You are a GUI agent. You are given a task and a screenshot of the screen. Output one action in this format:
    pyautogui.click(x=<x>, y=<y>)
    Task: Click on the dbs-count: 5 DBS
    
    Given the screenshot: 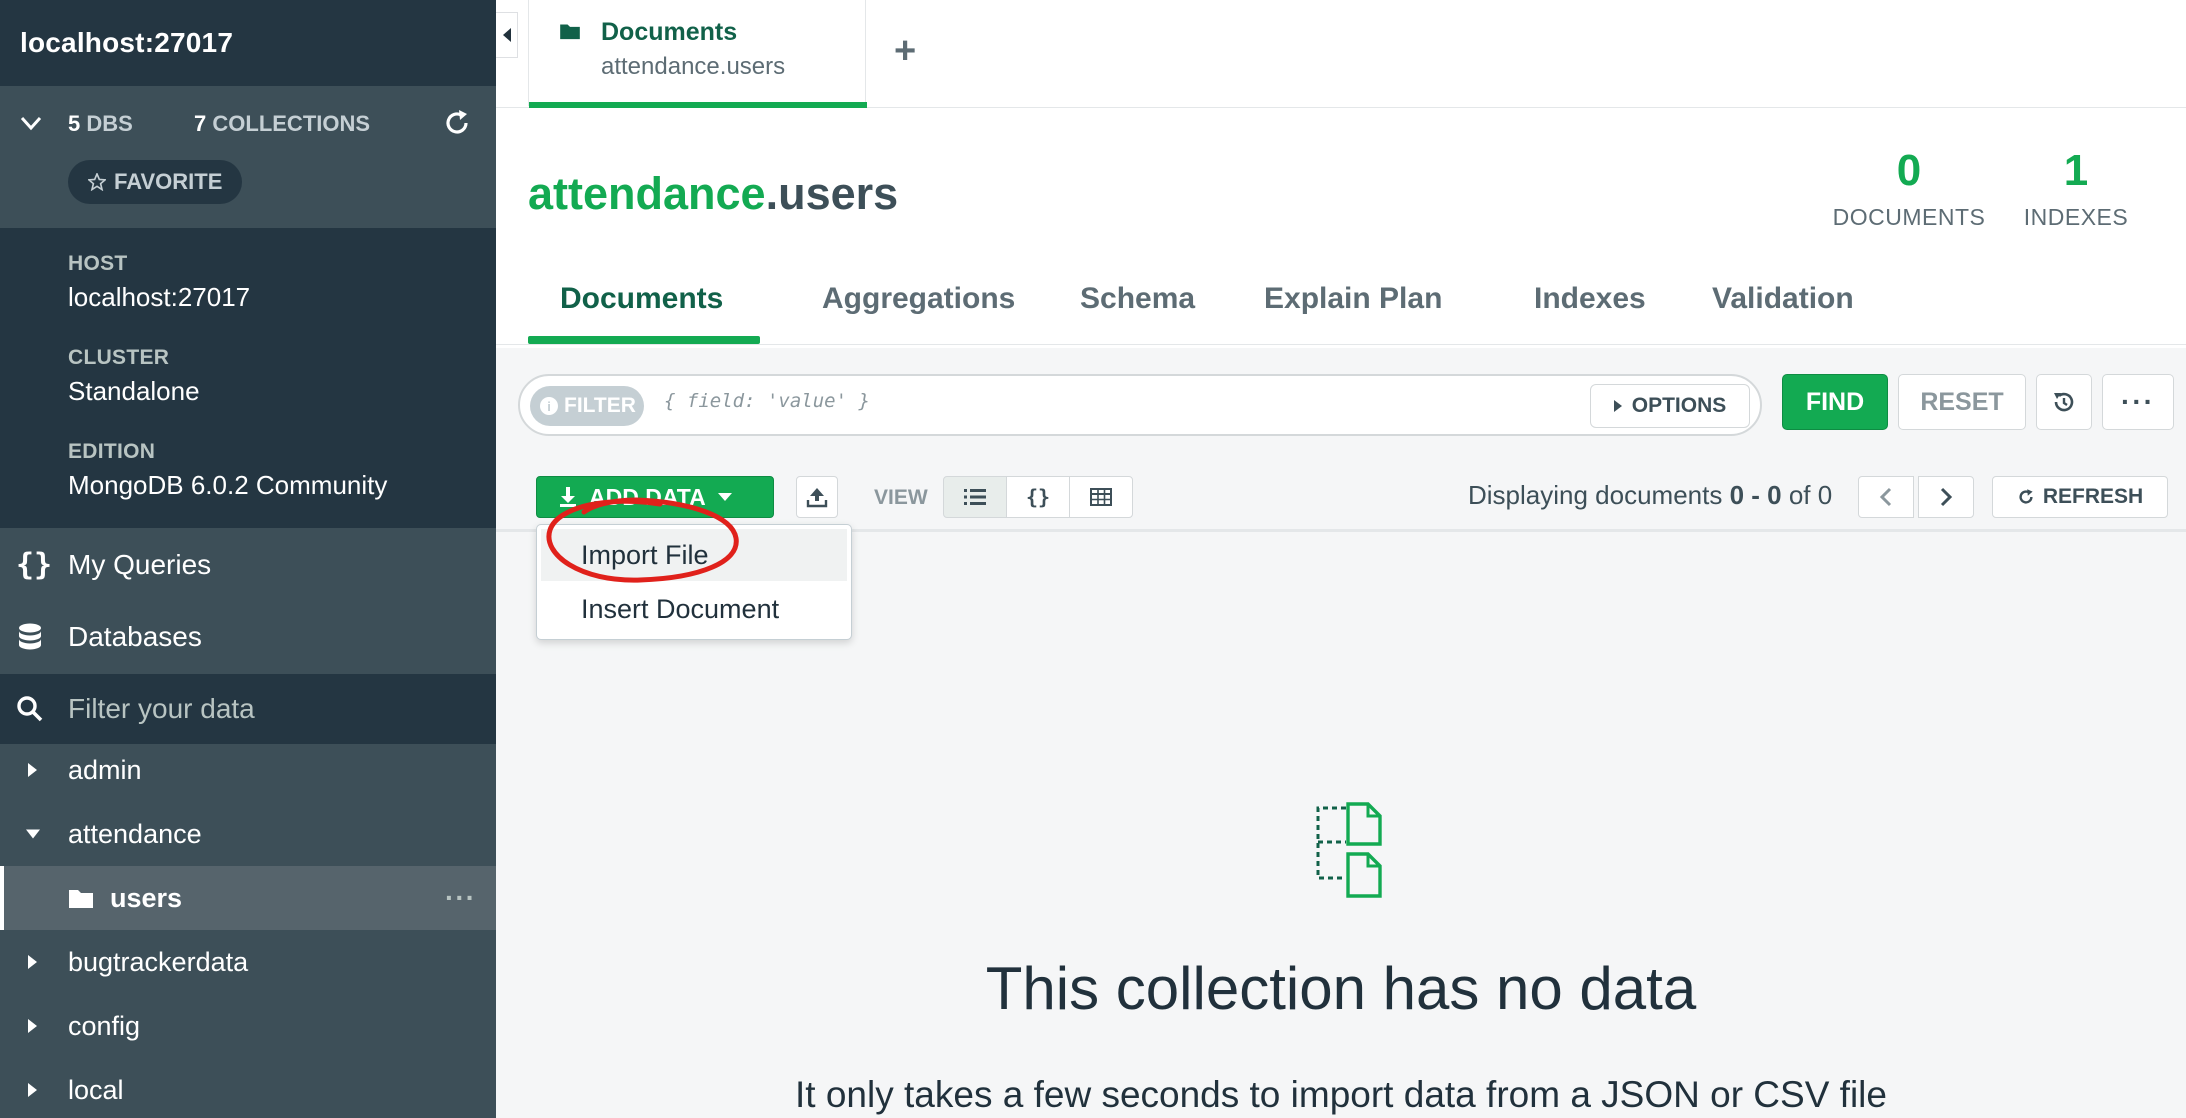 What is the action you would take?
    pyautogui.click(x=100, y=123)
    